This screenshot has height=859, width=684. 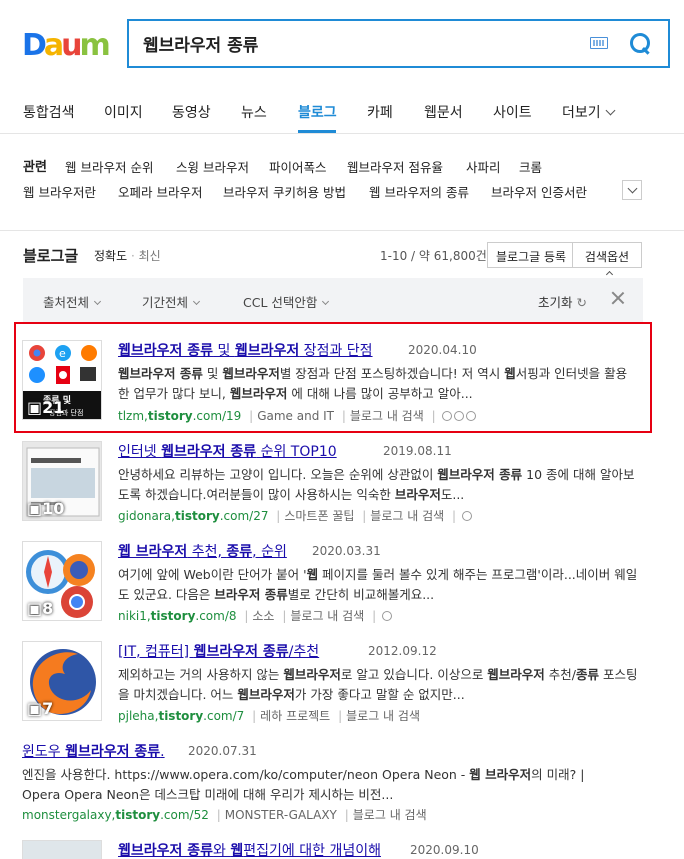 What do you see at coordinates (71, 45) in the screenshot?
I see `logo-letter-u: u` at bounding box center [71, 45].